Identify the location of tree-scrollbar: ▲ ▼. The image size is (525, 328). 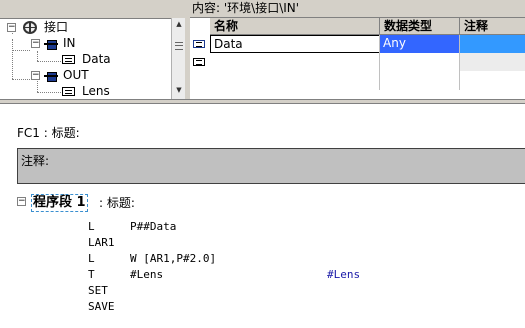
(178, 58).